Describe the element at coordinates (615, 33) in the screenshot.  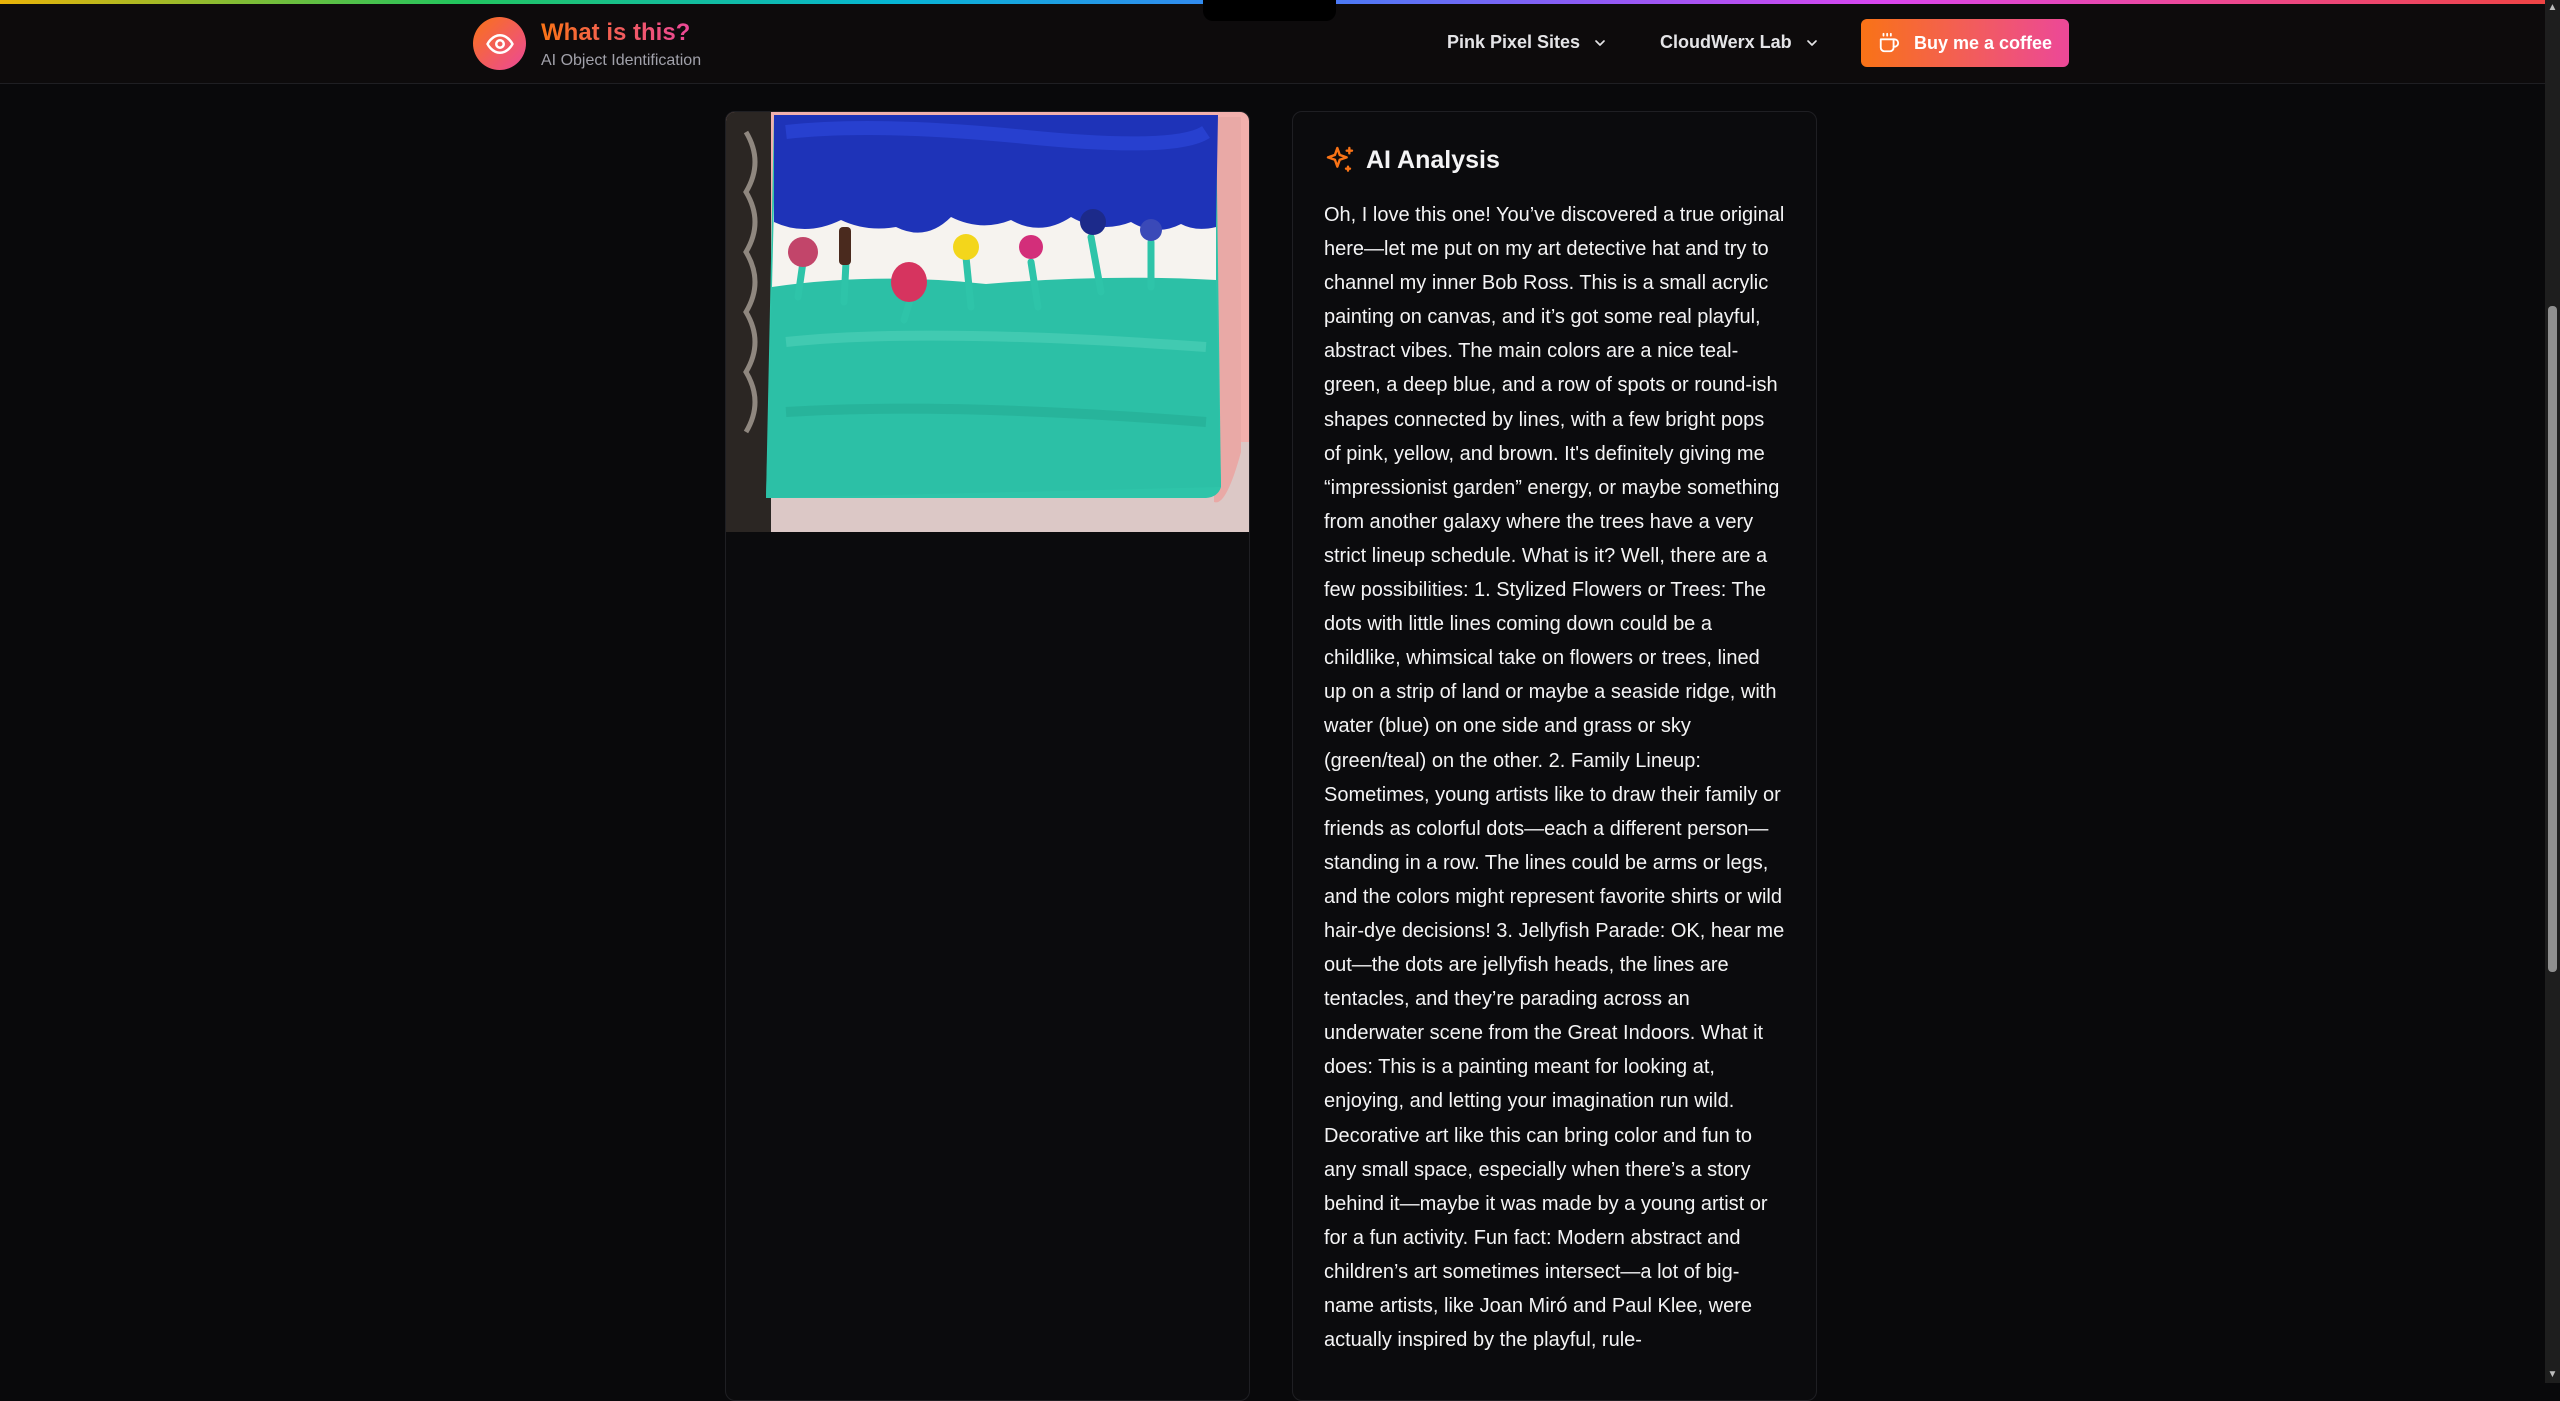
I see `brand-title: What is this?` at that location.